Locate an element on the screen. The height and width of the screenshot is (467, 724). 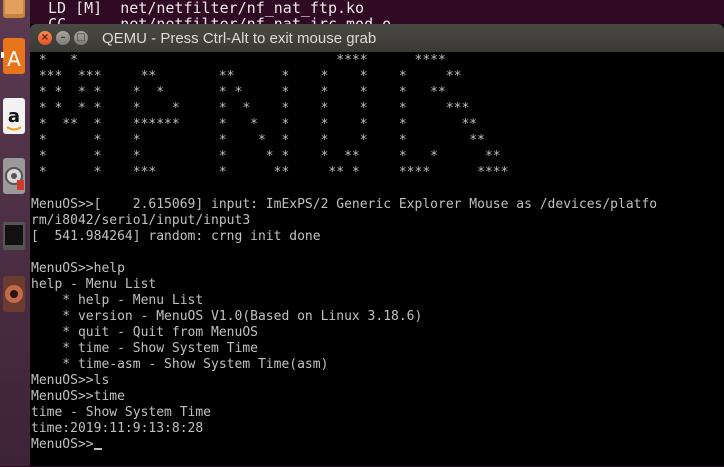
window-title: QEMU - Press Ctrl-Alt to exit mouse grab is located at coordinates (239, 38).